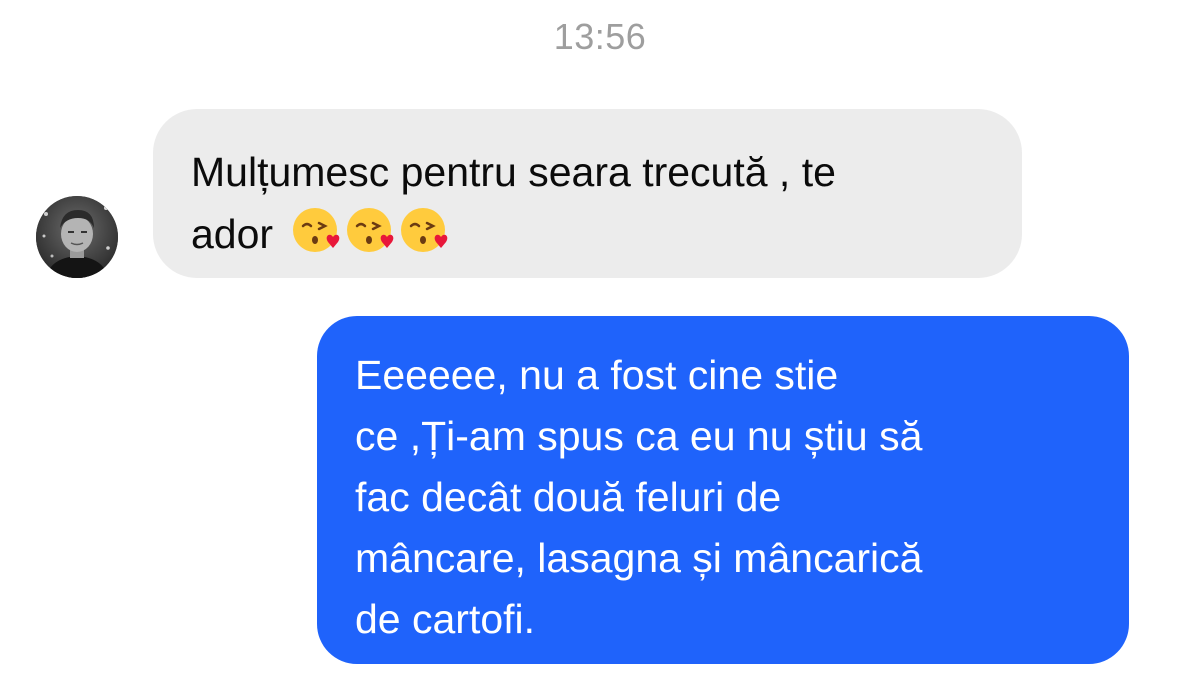  What do you see at coordinates (597, 375) in the screenshot?
I see `outgoing-message-line-1: Eeeeee, nu a fost cine stie` at bounding box center [597, 375].